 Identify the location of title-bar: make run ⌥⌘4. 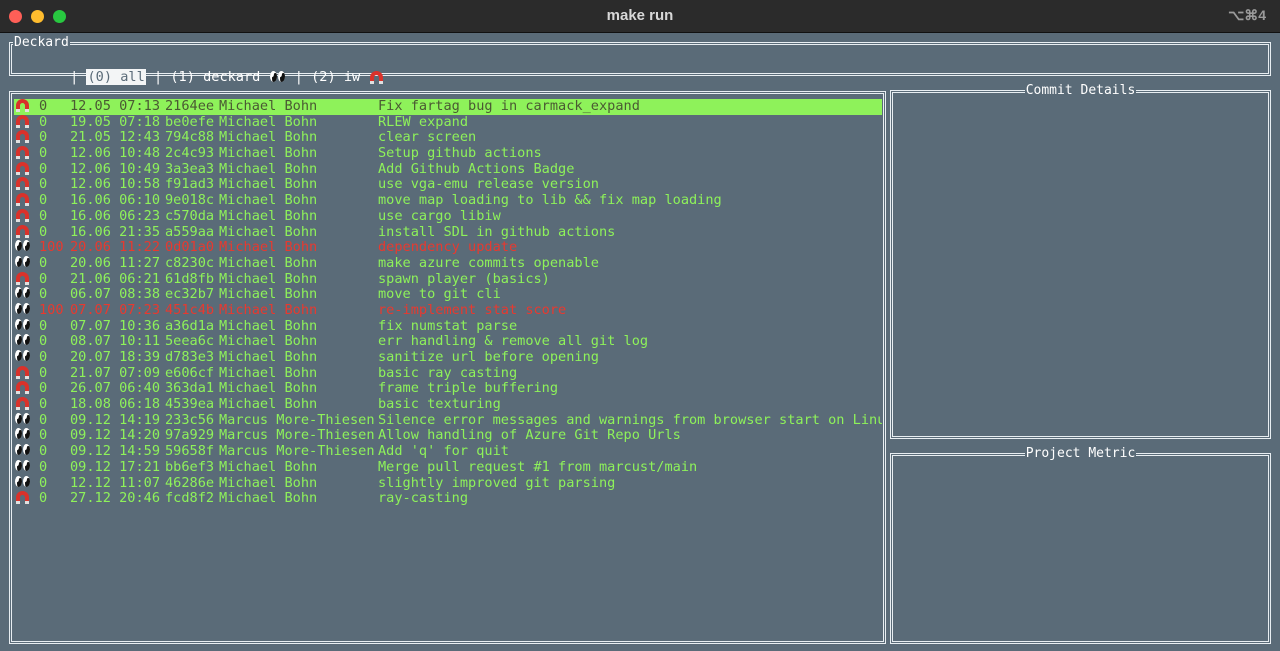
(640, 16).